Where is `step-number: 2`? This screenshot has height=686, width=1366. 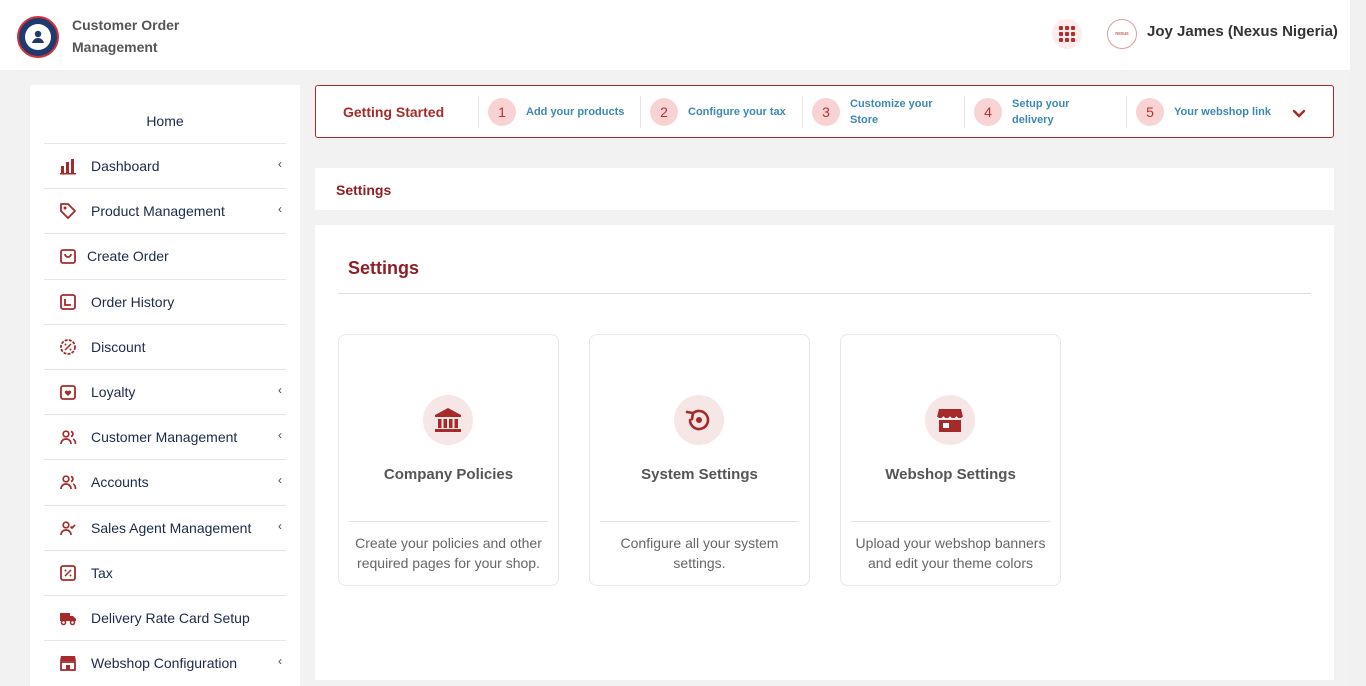 step-number: 2 is located at coordinates (664, 112).